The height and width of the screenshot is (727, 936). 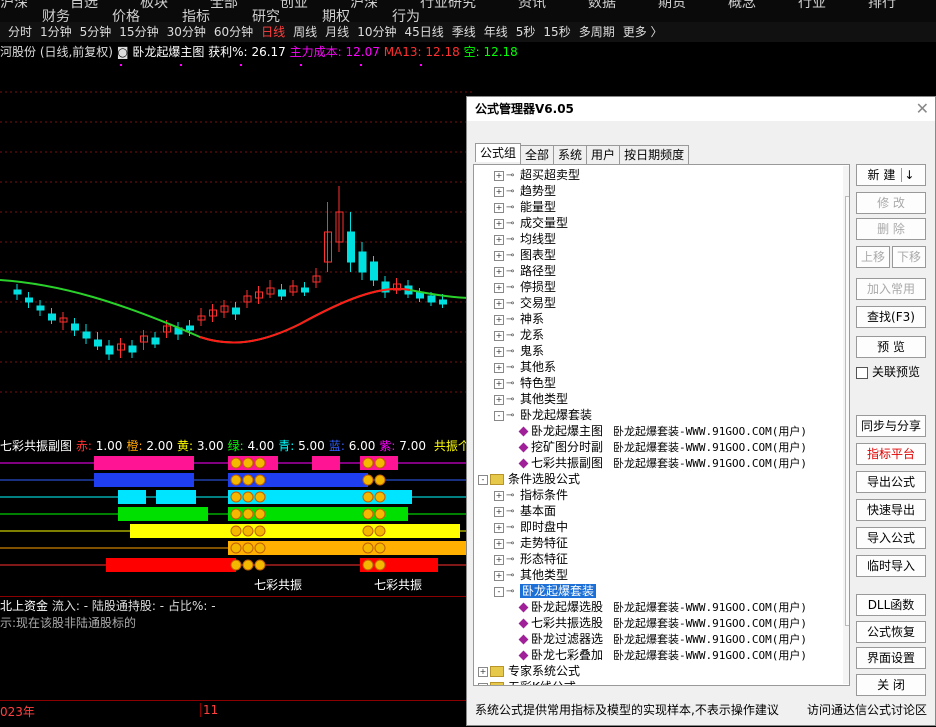 I want to click on period-tab: 1分钟, so click(x=56, y=32).